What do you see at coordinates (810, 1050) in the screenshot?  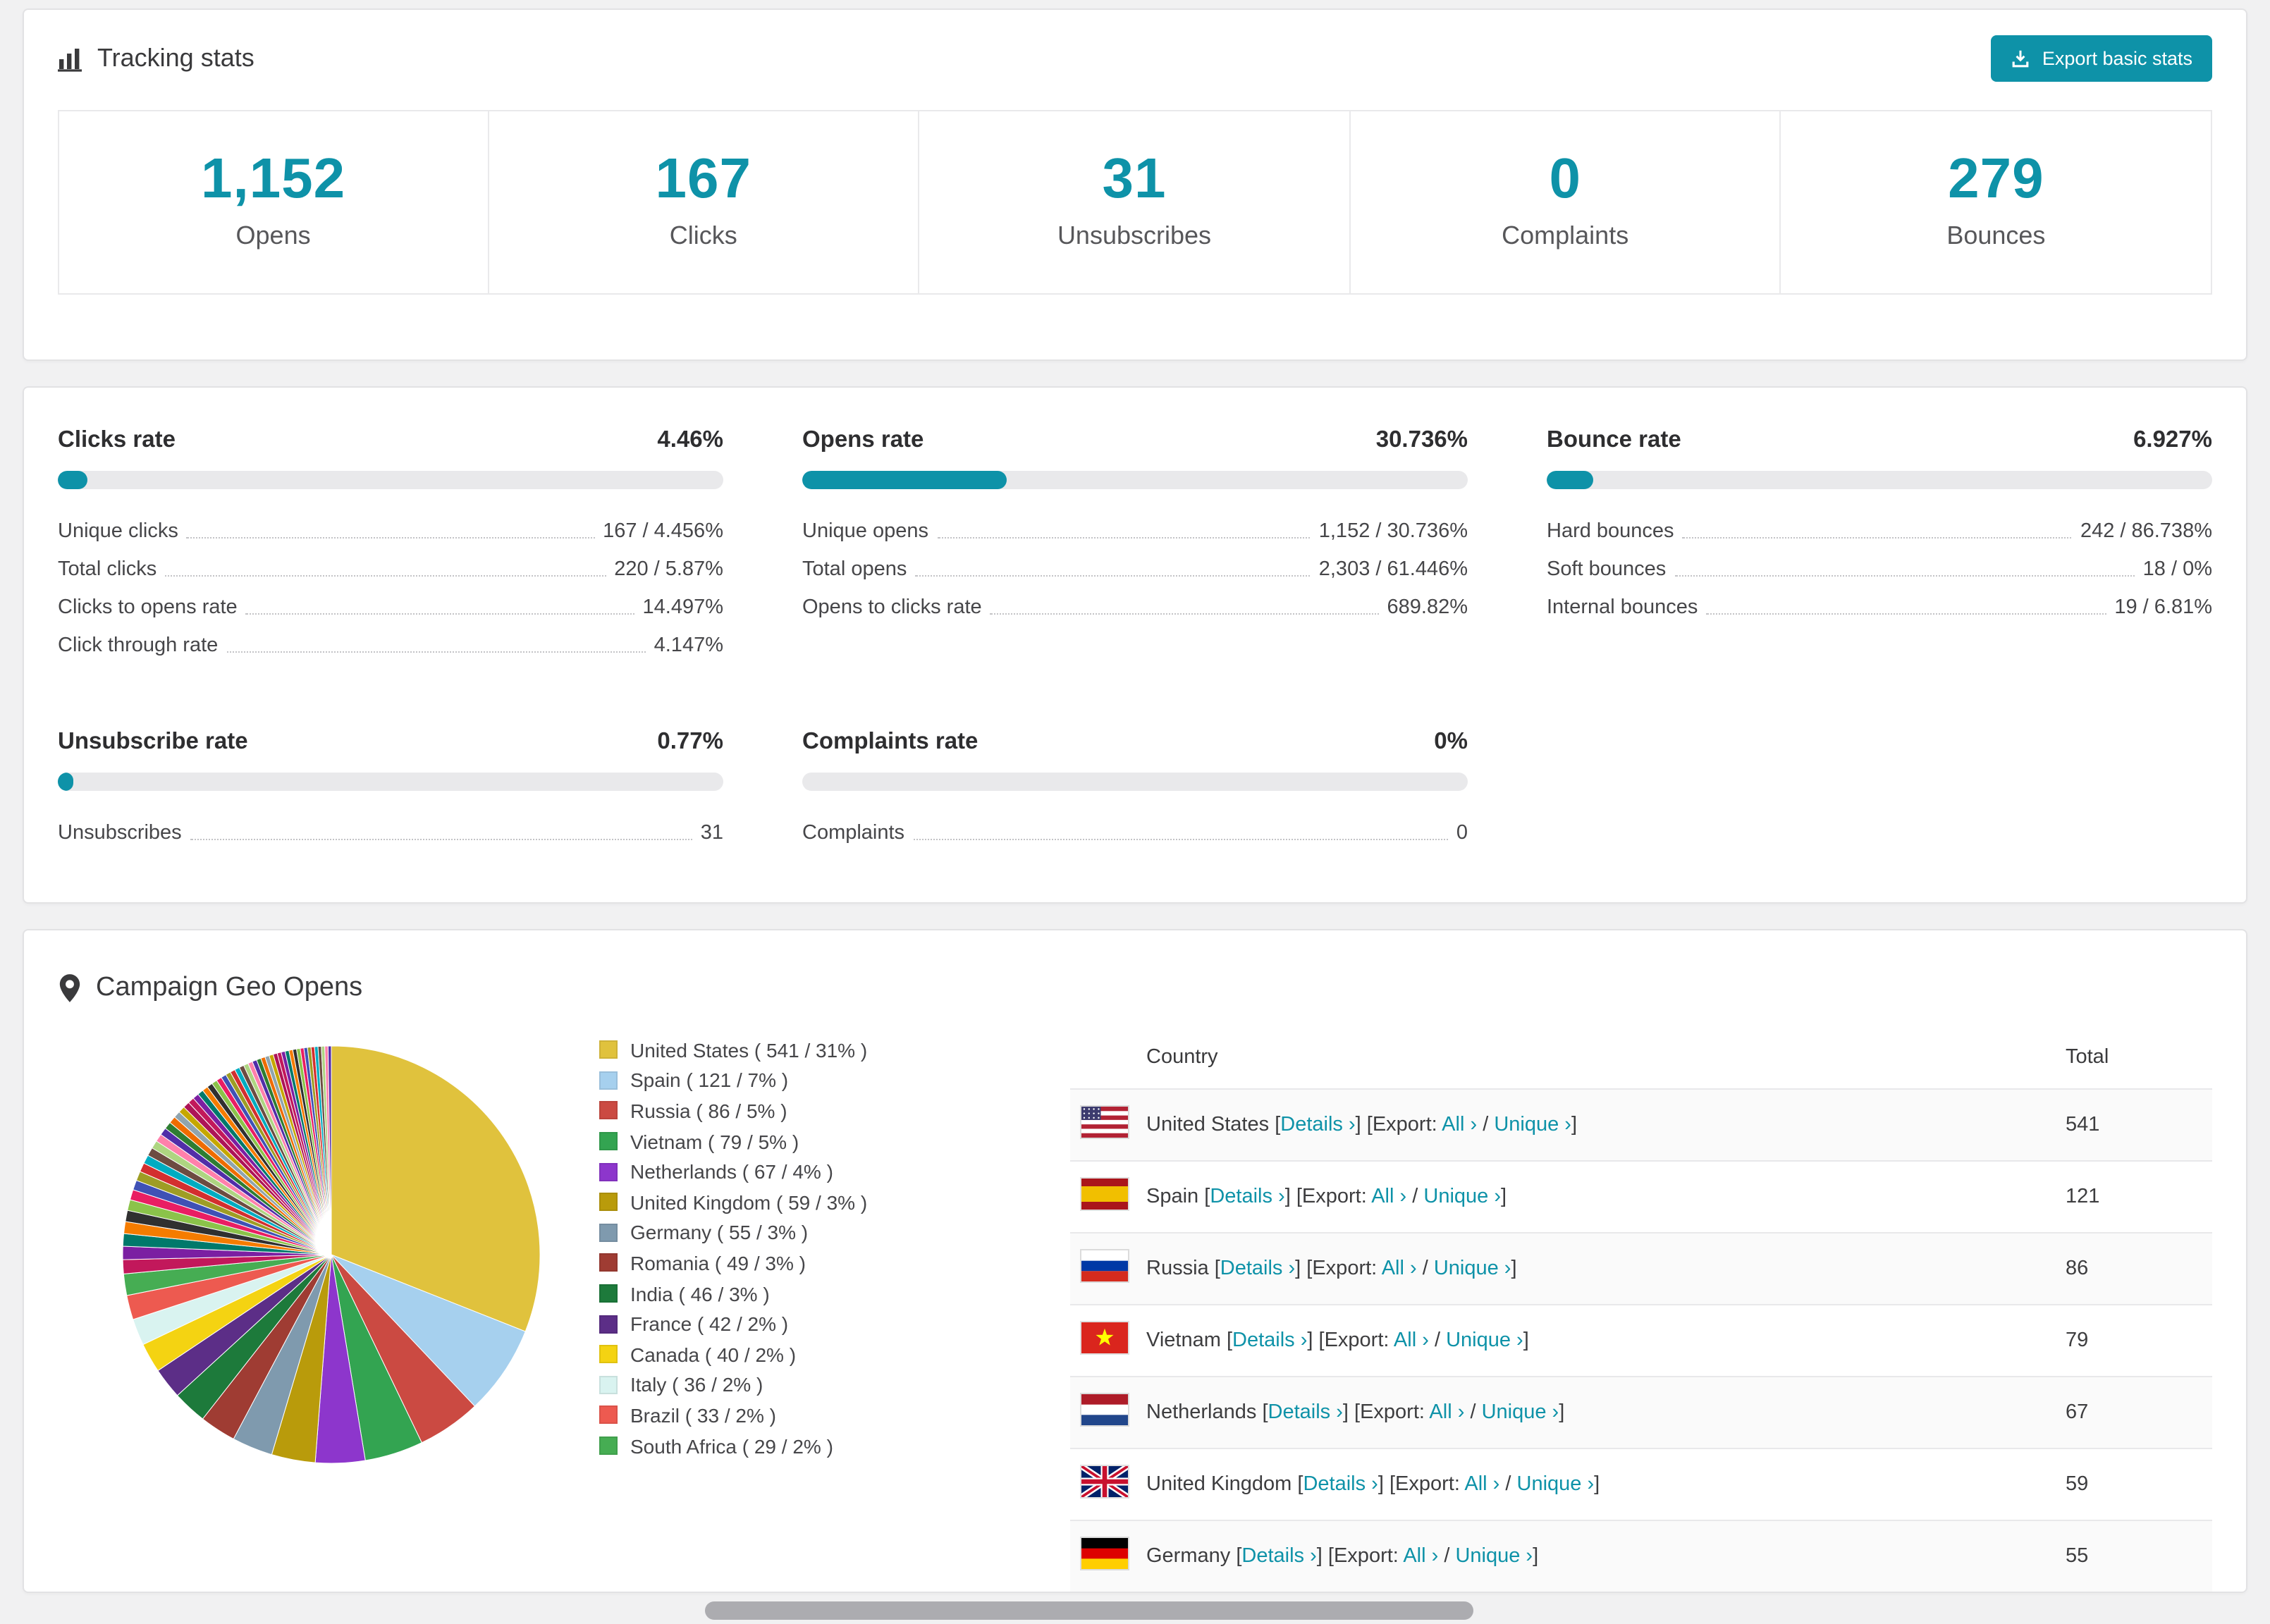 I see `legend-item-united-states: United States ( 541 / 31% )` at bounding box center [810, 1050].